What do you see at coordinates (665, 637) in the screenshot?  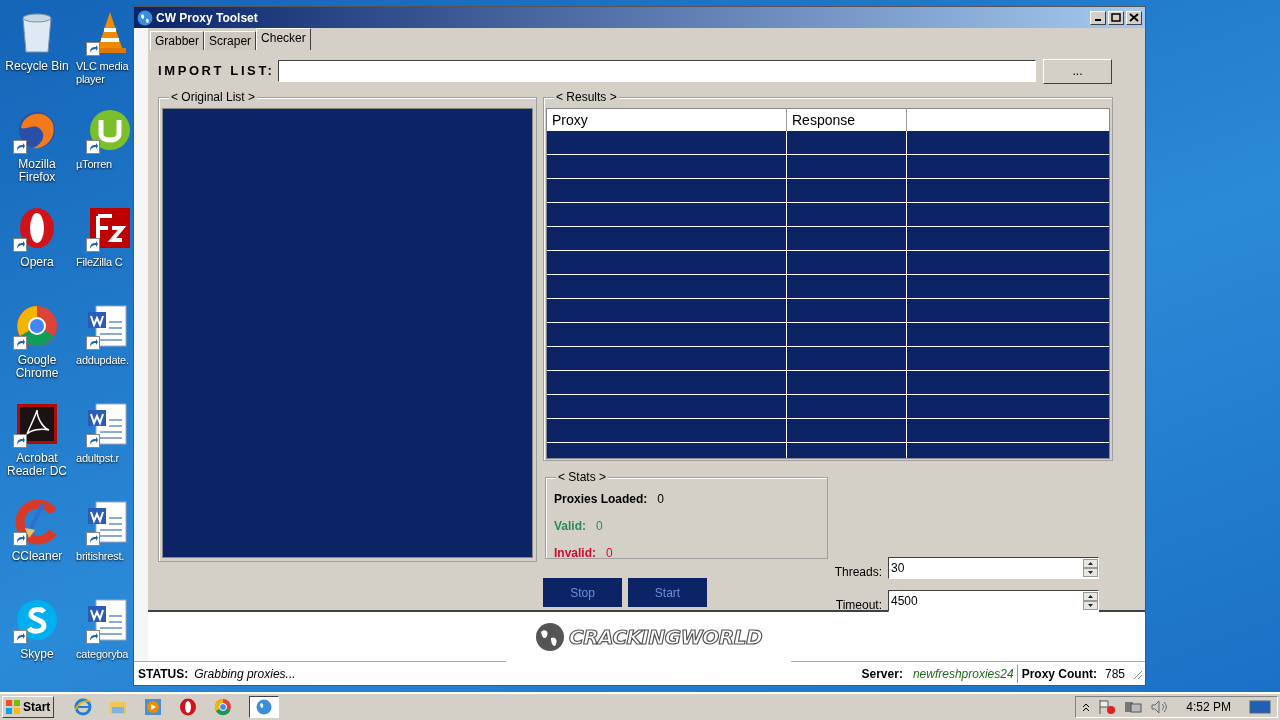 I see `logo-text: CRACKINGWORLD` at bounding box center [665, 637].